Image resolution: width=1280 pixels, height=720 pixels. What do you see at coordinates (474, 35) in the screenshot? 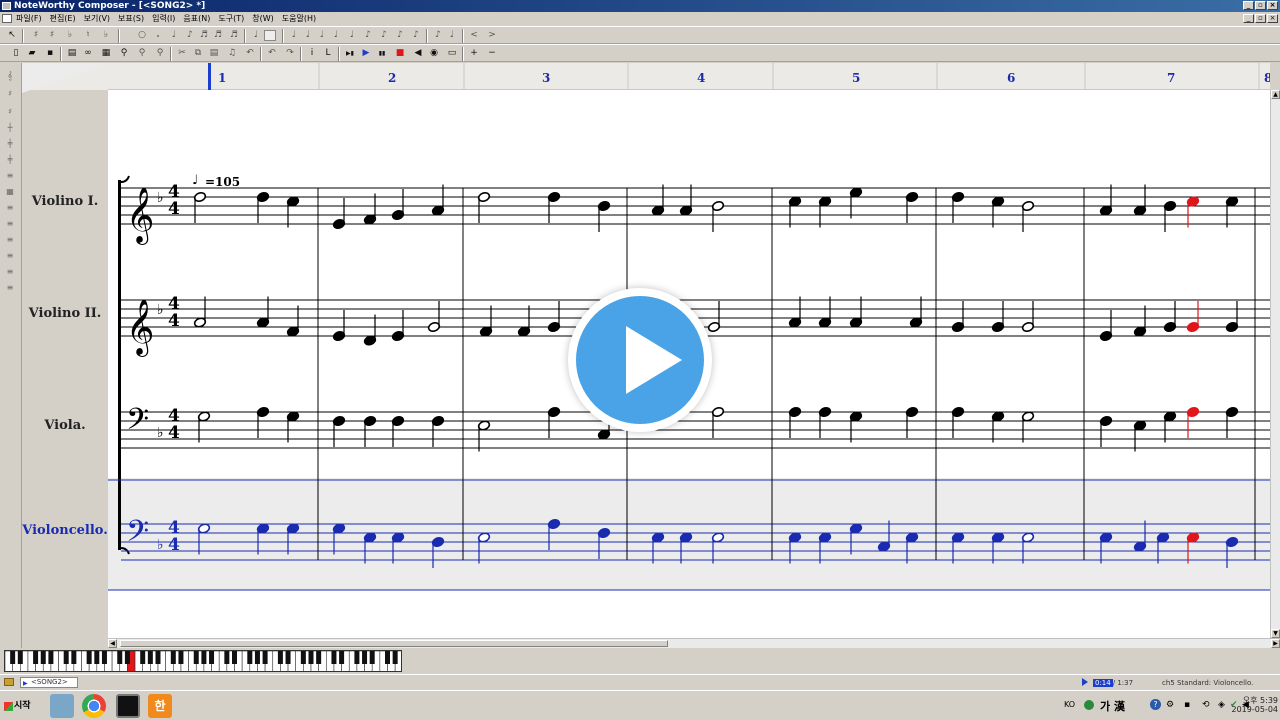
I see `crescendo-icon: <` at bounding box center [474, 35].